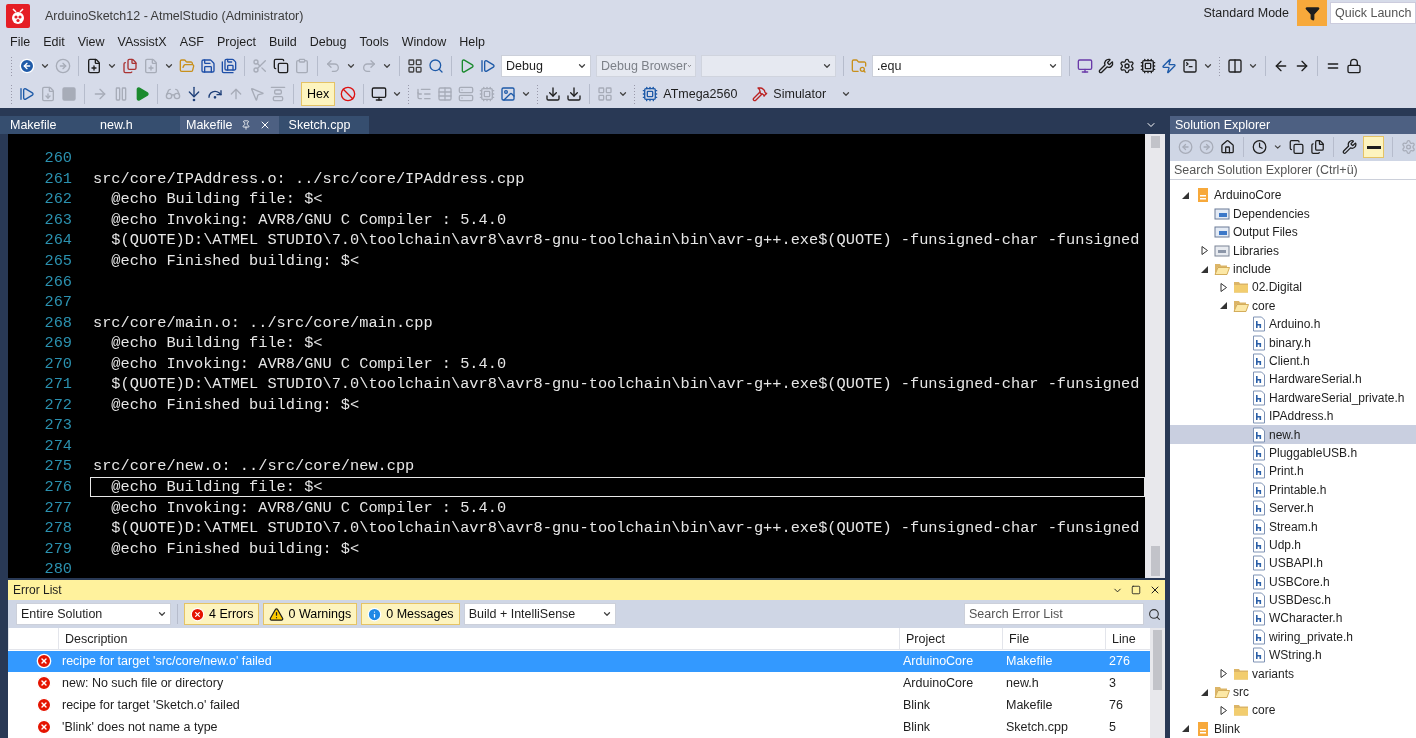 The height and width of the screenshot is (738, 1416). I want to click on chip-icon, so click(1148, 66).